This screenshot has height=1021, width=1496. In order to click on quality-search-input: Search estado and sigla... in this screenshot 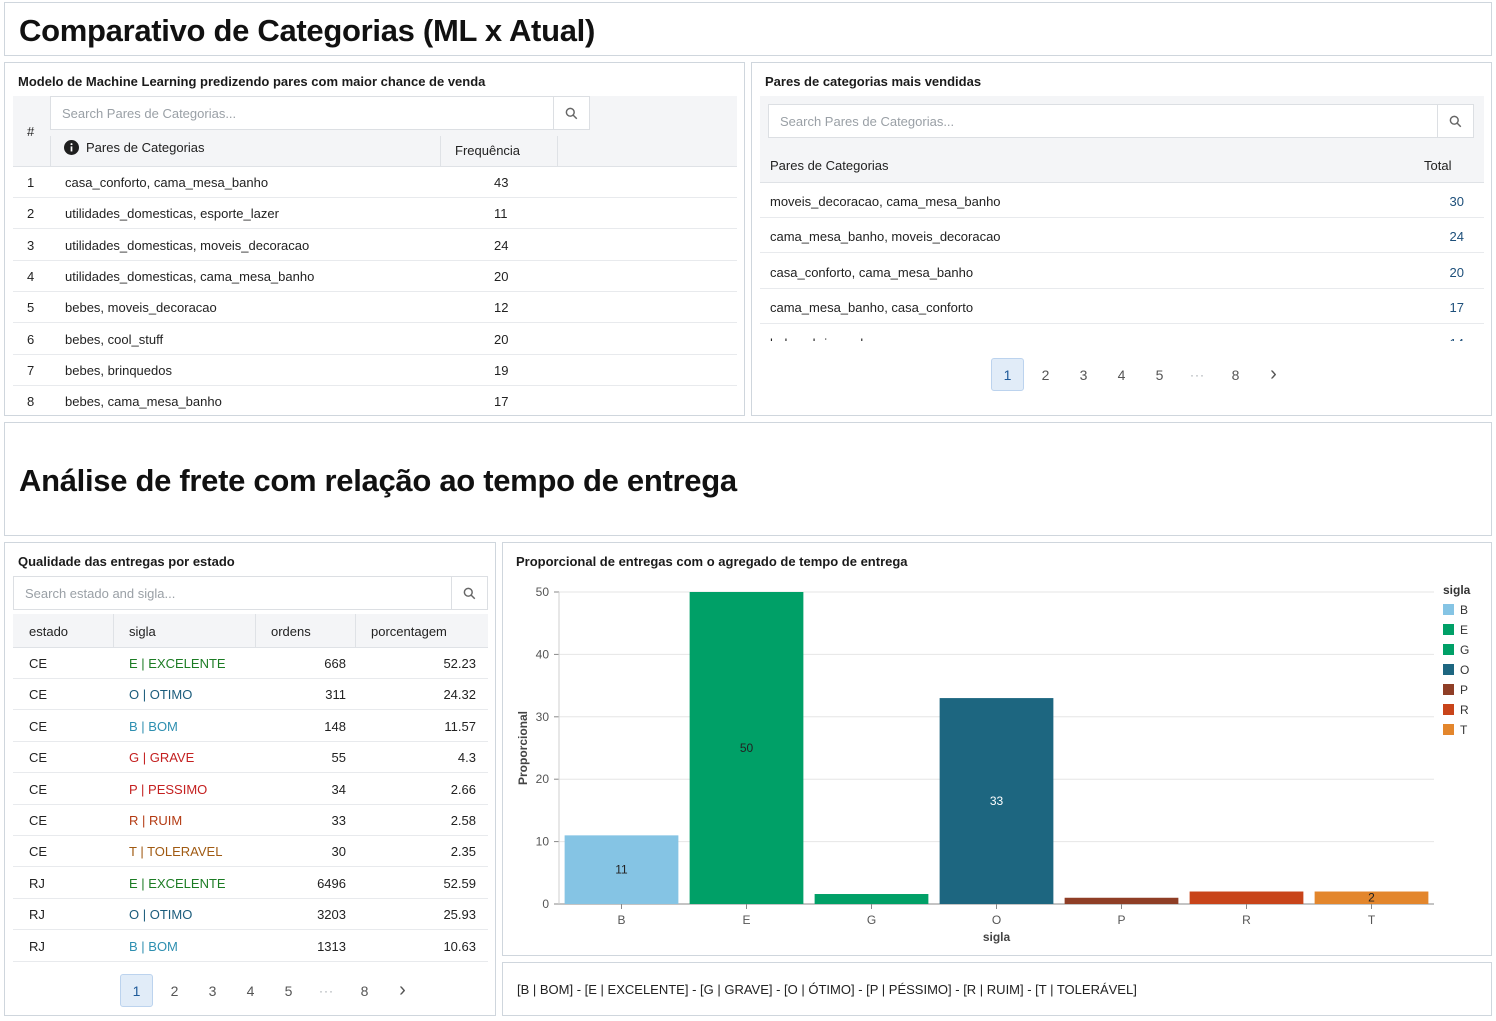, I will do `click(232, 593)`.